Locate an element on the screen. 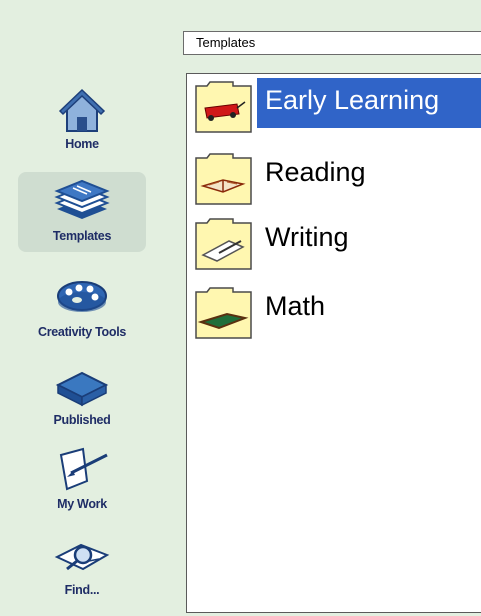 The height and width of the screenshot is (616, 481). list-item-early-learning: Early Learning is located at coordinates (334, 104).